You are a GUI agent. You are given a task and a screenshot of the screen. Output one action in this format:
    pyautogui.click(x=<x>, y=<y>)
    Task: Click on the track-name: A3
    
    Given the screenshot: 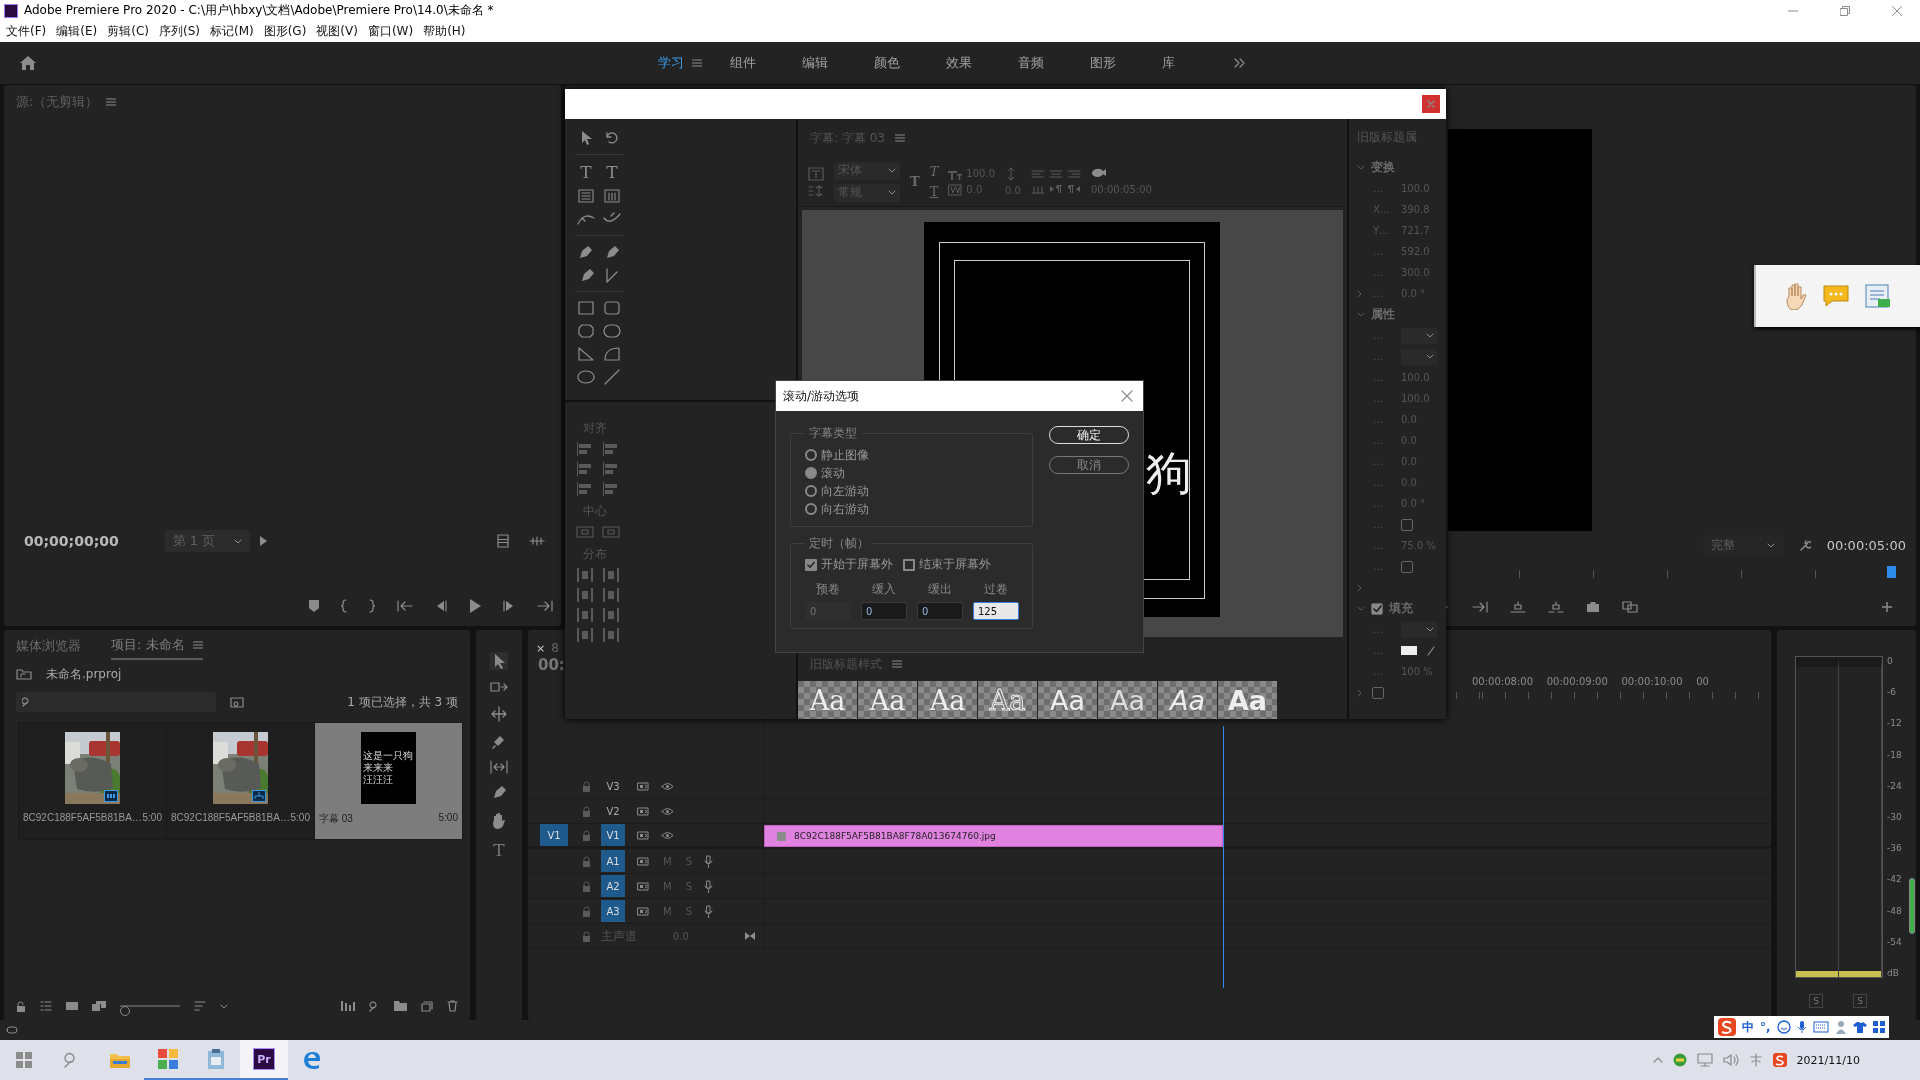 What is the action you would take?
    pyautogui.click(x=613, y=911)
    